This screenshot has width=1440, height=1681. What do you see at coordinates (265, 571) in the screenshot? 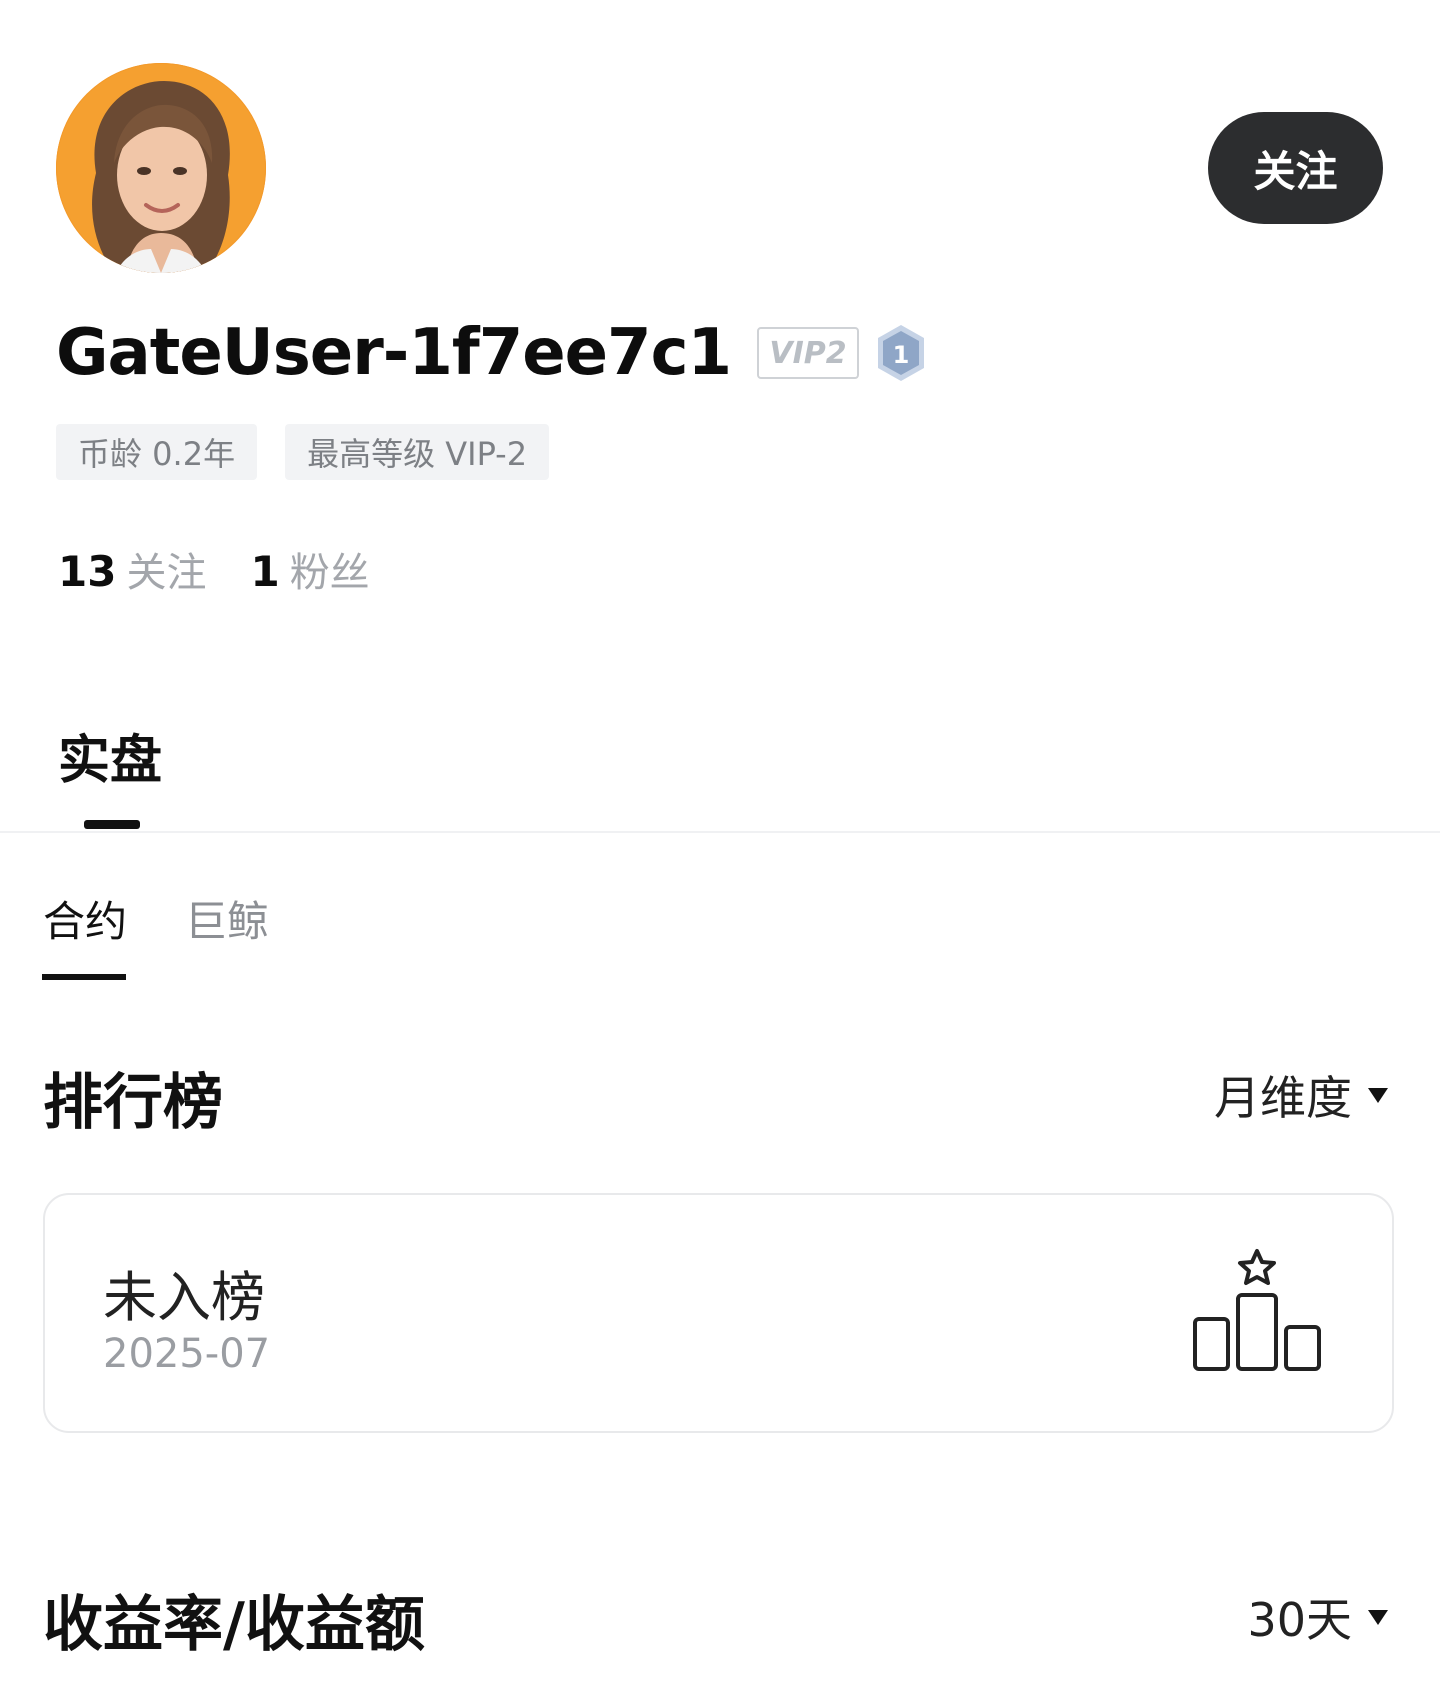
I see `followers-count: 1` at bounding box center [265, 571].